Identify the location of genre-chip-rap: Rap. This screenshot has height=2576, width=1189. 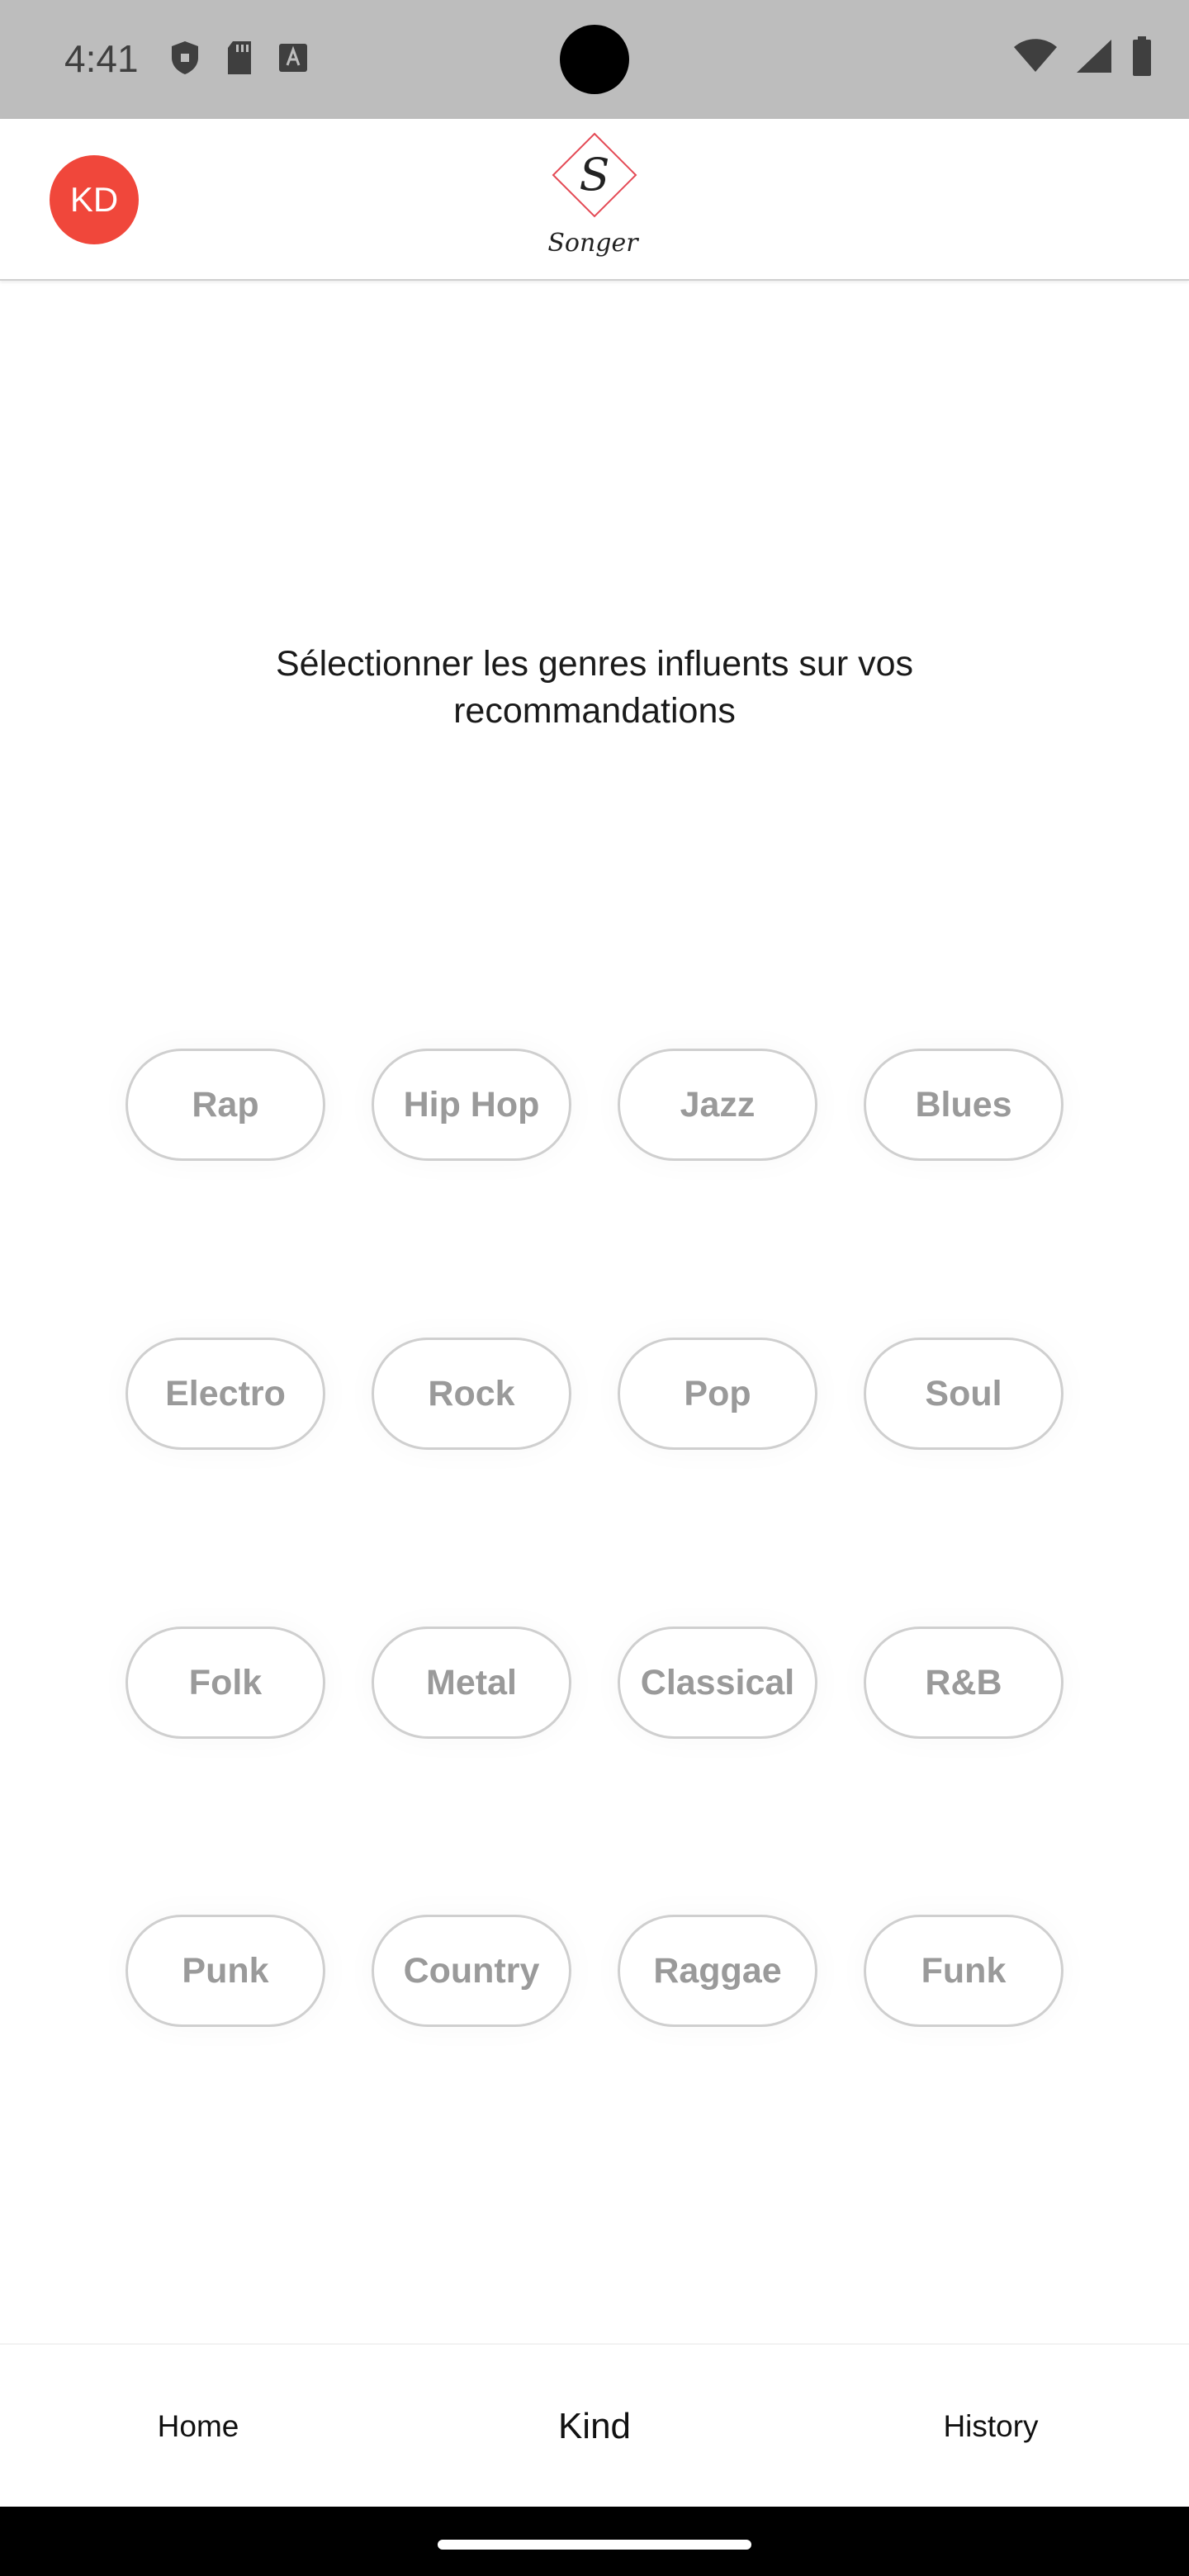
(225, 1105).